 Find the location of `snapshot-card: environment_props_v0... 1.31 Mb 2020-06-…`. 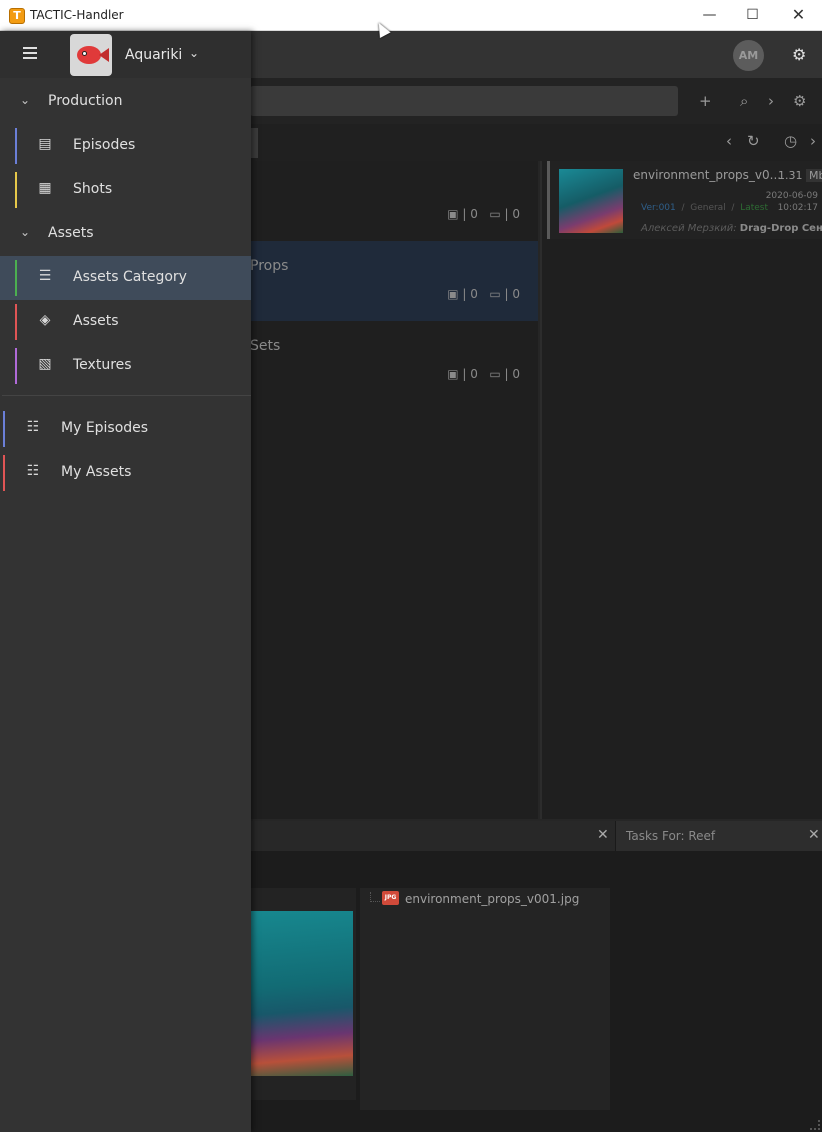

snapshot-card: environment_props_v0... 1.31 Mb 2020-06-… is located at coordinates (684, 200).